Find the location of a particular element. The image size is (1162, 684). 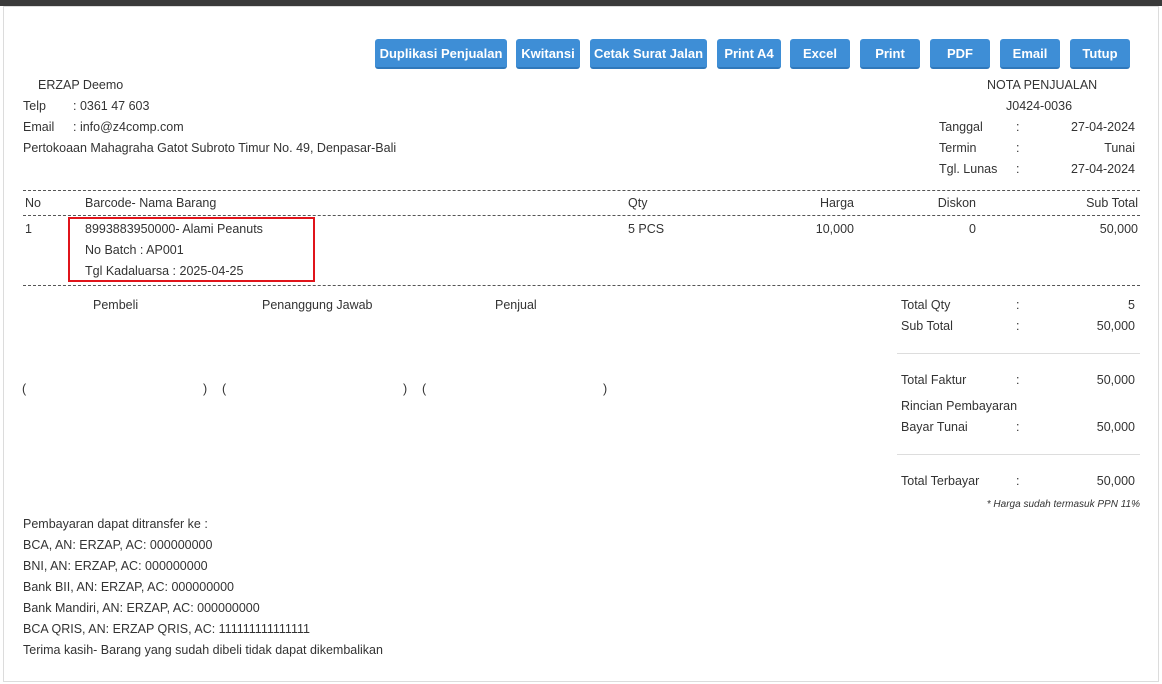

sub-total-colon: : is located at coordinates (1018, 326).